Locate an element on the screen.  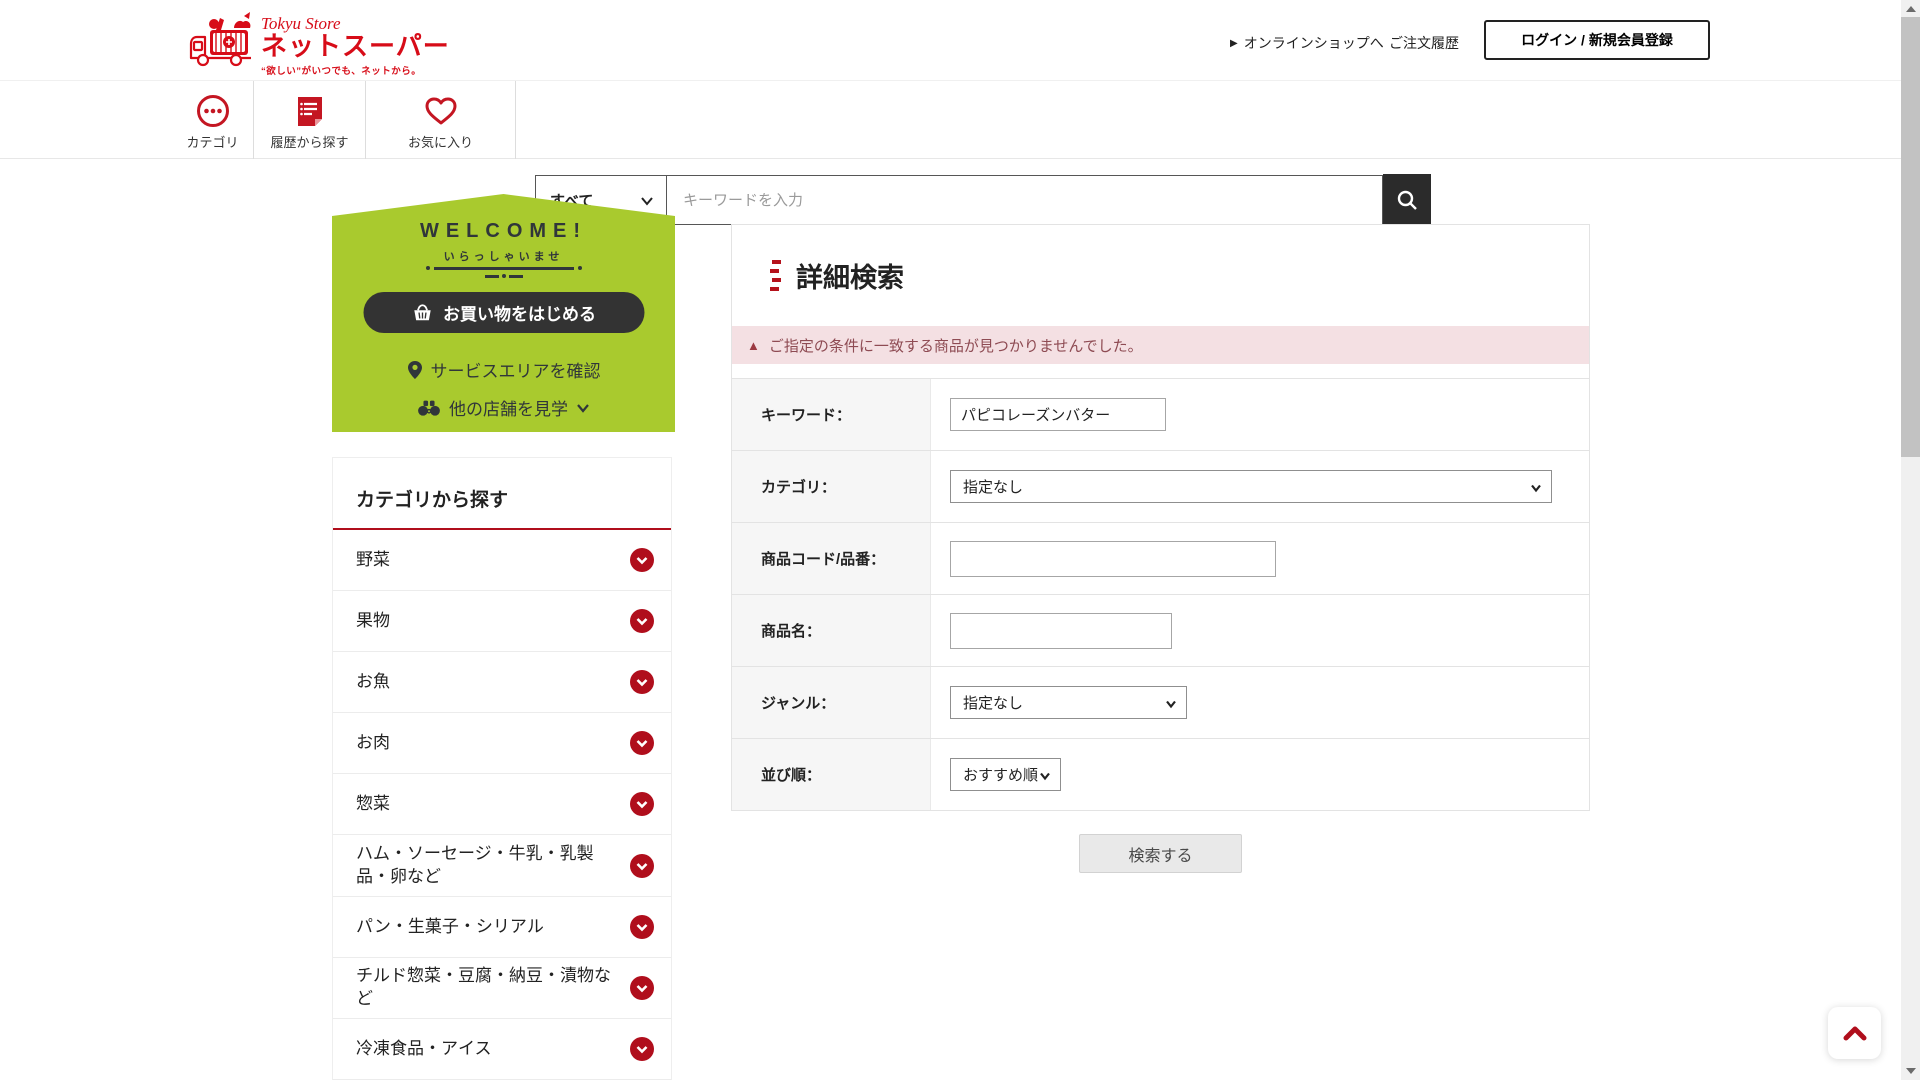
start-shopping-button: お買い物をはじめる is located at coordinates (503, 312).